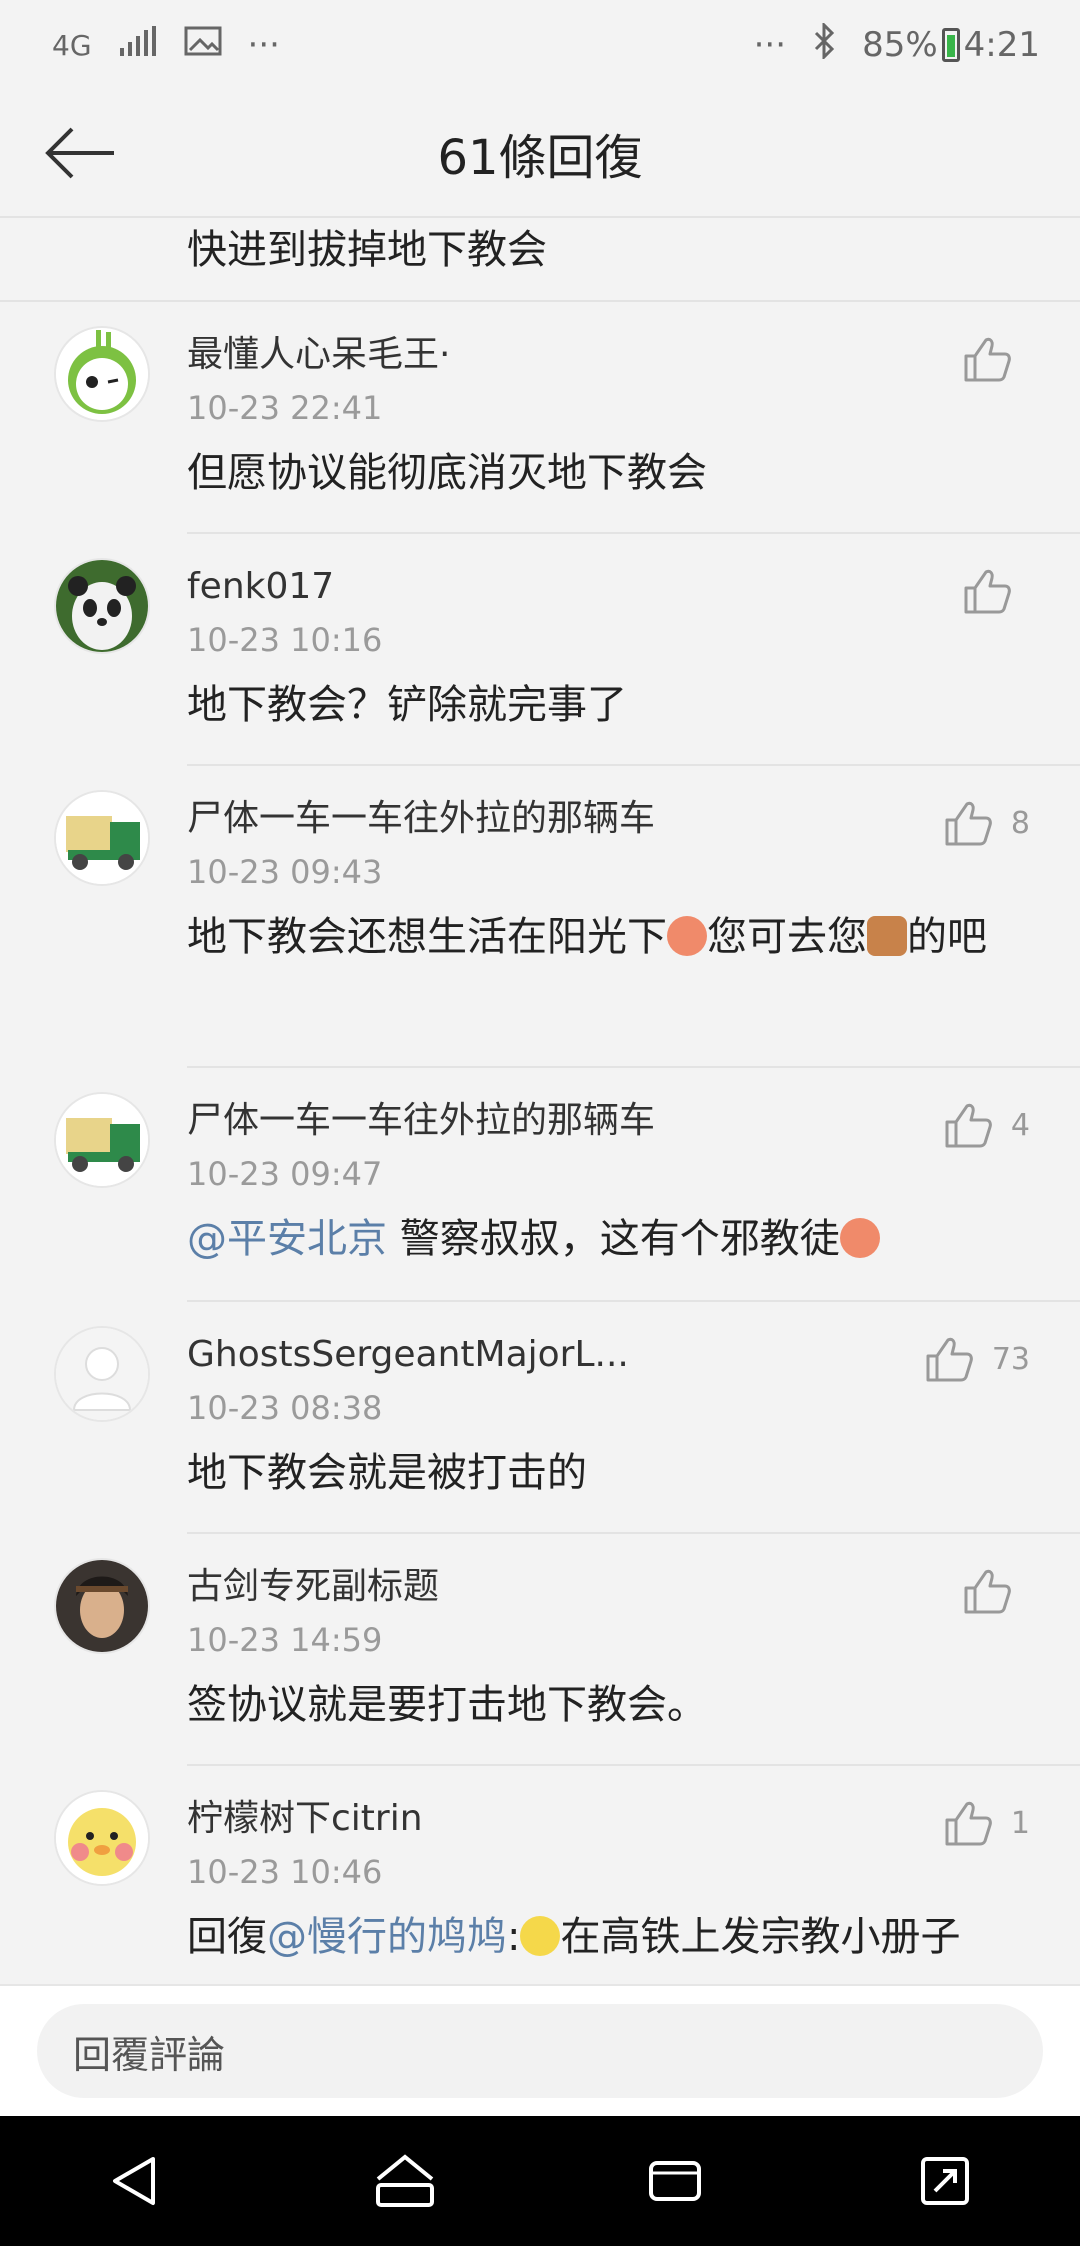  What do you see at coordinates (1020, 1125) in the screenshot?
I see `like-count: 4` at bounding box center [1020, 1125].